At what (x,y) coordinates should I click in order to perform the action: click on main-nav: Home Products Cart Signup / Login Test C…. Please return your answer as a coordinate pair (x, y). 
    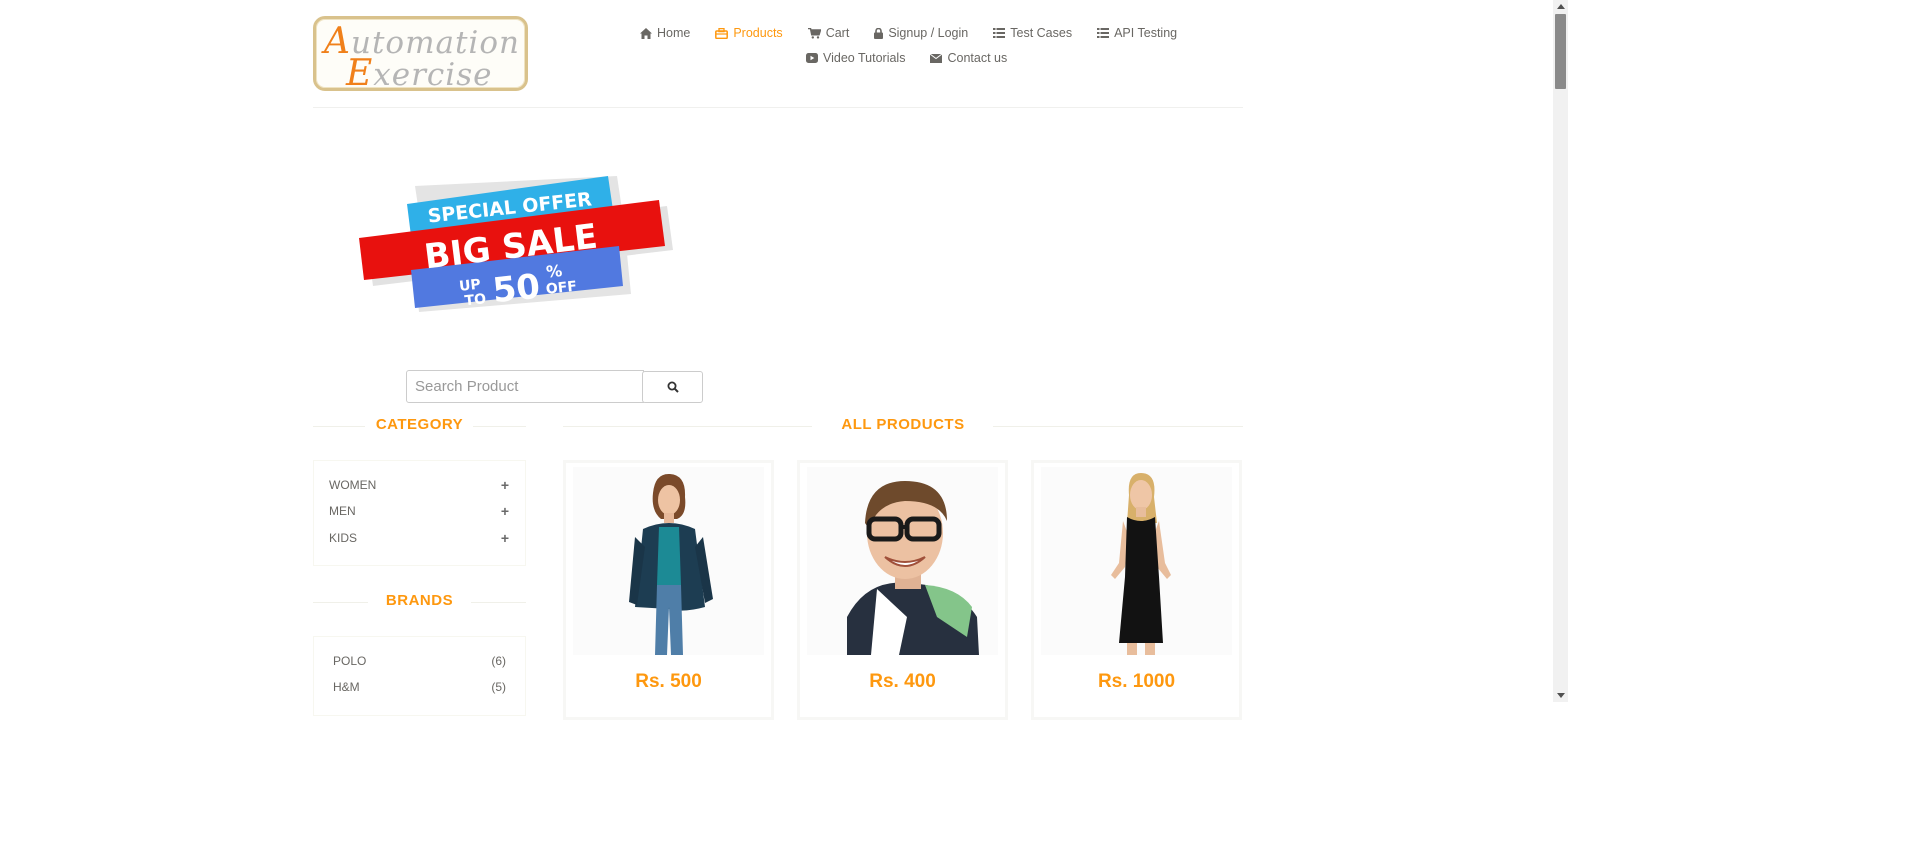
    Looking at the image, I should click on (920, 47).